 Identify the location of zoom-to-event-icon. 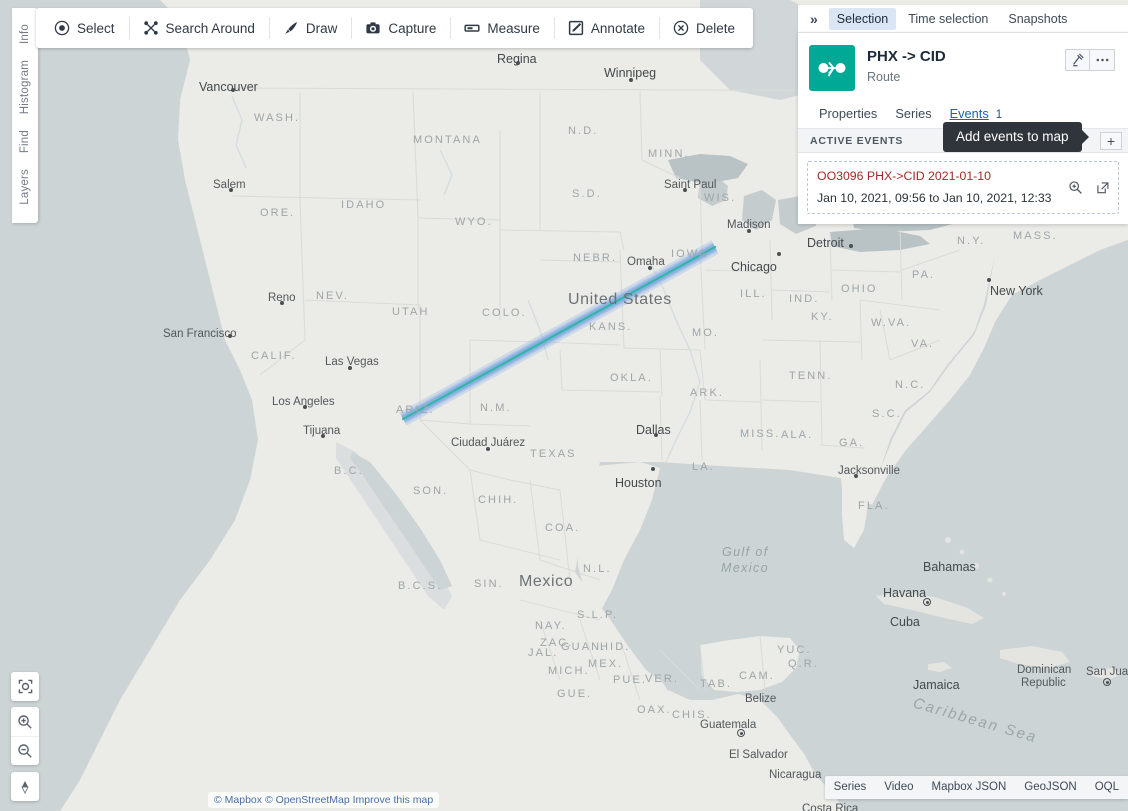
(1075, 187).